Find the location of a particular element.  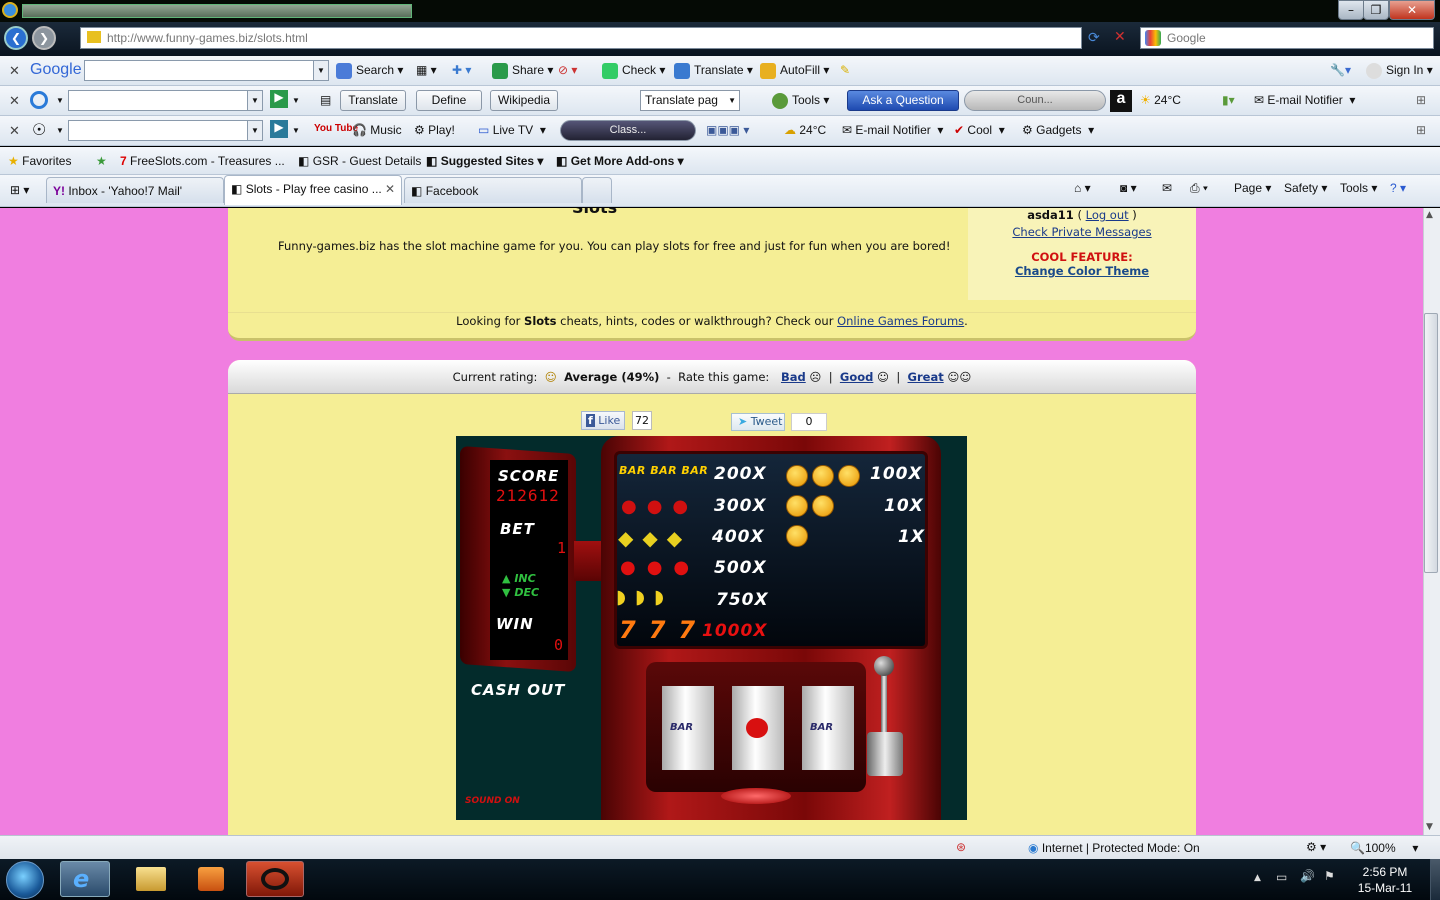

favorites-button: ★ Favorites is located at coordinates (39, 161).